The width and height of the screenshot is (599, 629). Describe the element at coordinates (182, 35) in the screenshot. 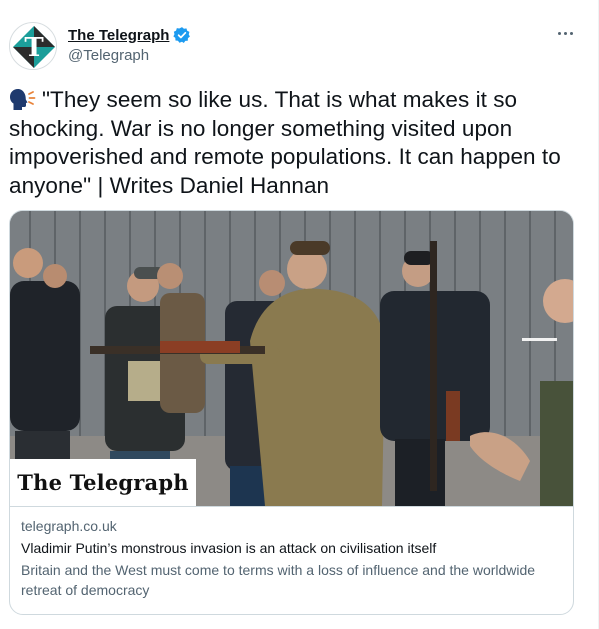

I see `verified-badge-icon` at that location.